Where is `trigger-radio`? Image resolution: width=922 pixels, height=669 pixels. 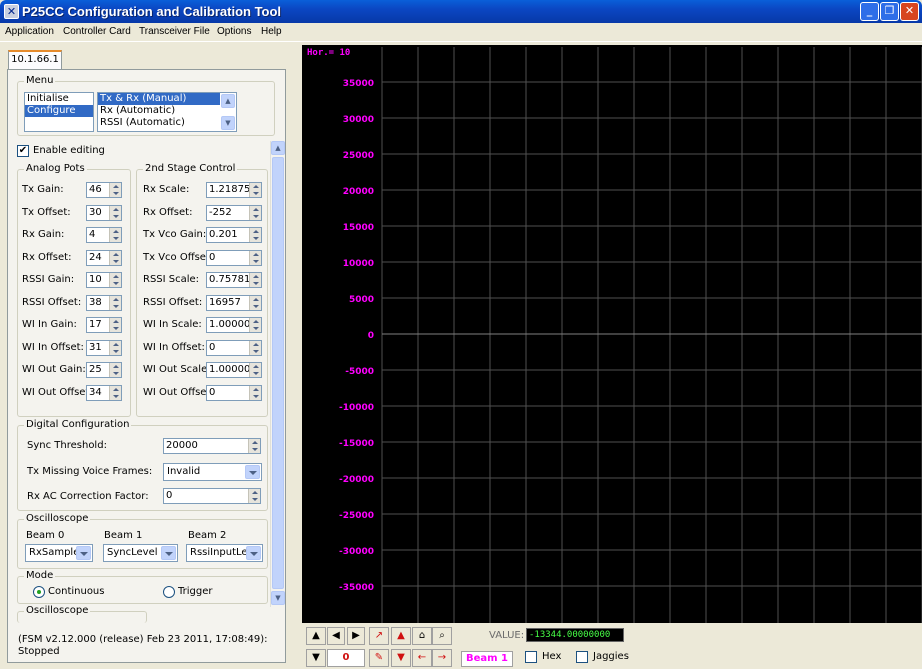 trigger-radio is located at coordinates (169, 592).